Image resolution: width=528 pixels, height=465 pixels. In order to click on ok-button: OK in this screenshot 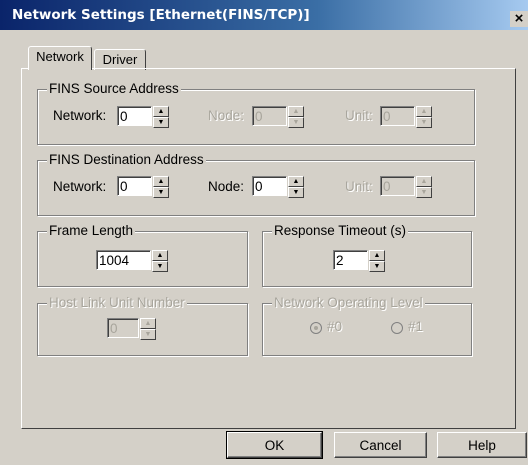, I will do `click(274, 445)`.